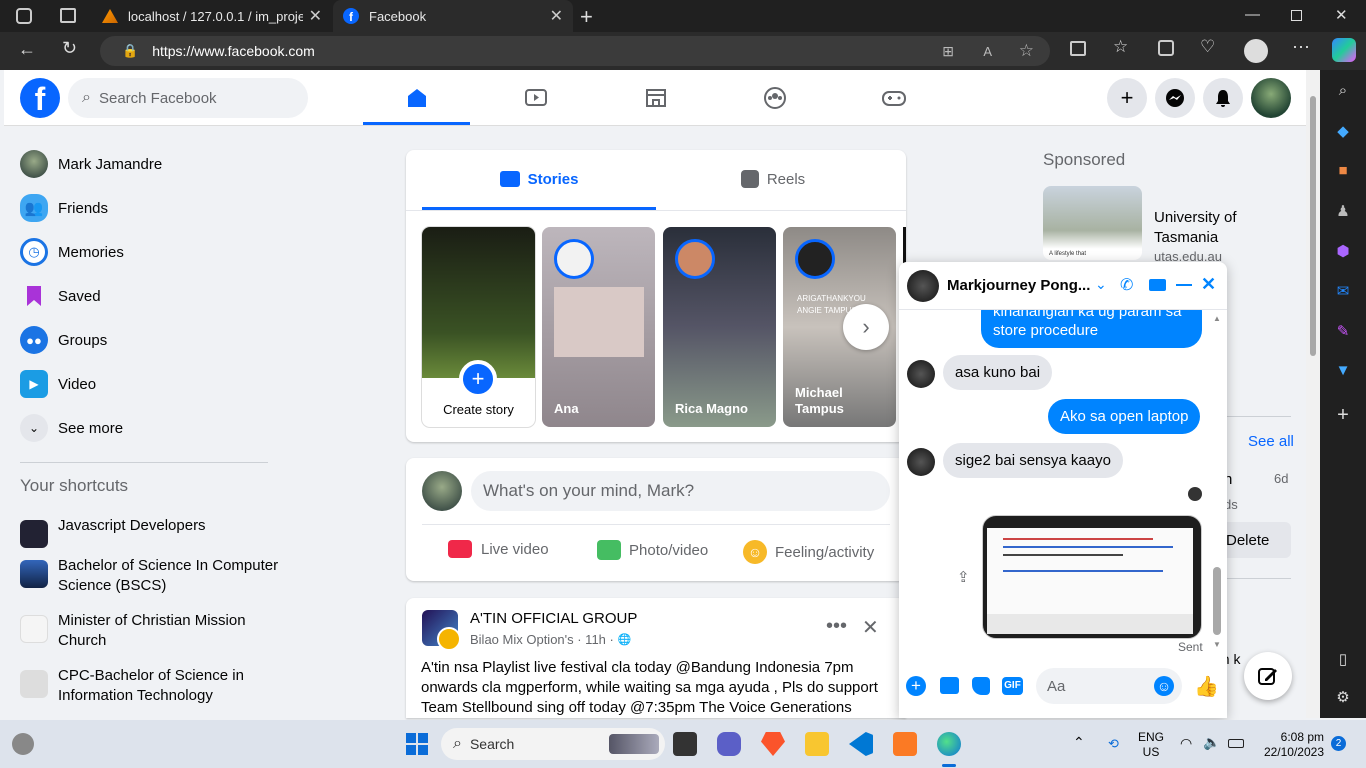  I want to click on workspaces-icon, so click(24, 16).